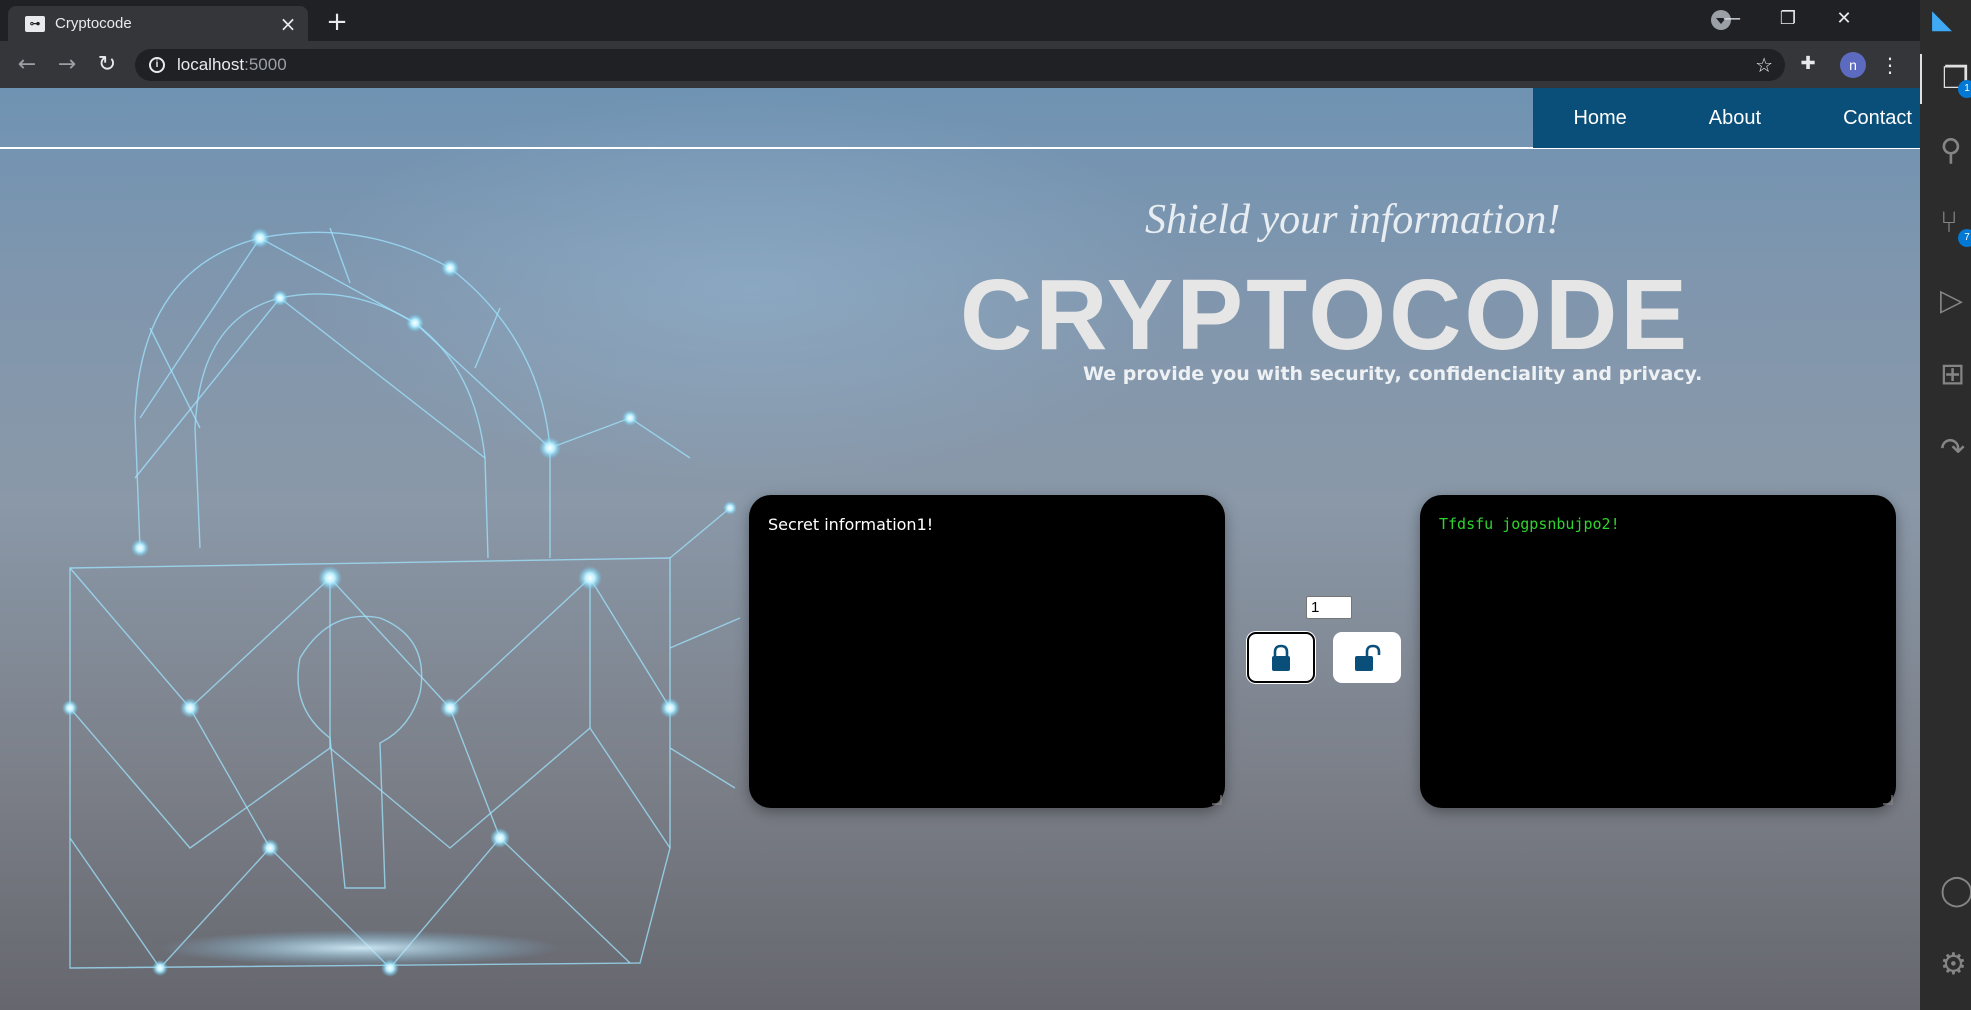 This screenshot has width=1971, height=1010. I want to click on hero-tagline: Shield your information!, so click(1353, 220).